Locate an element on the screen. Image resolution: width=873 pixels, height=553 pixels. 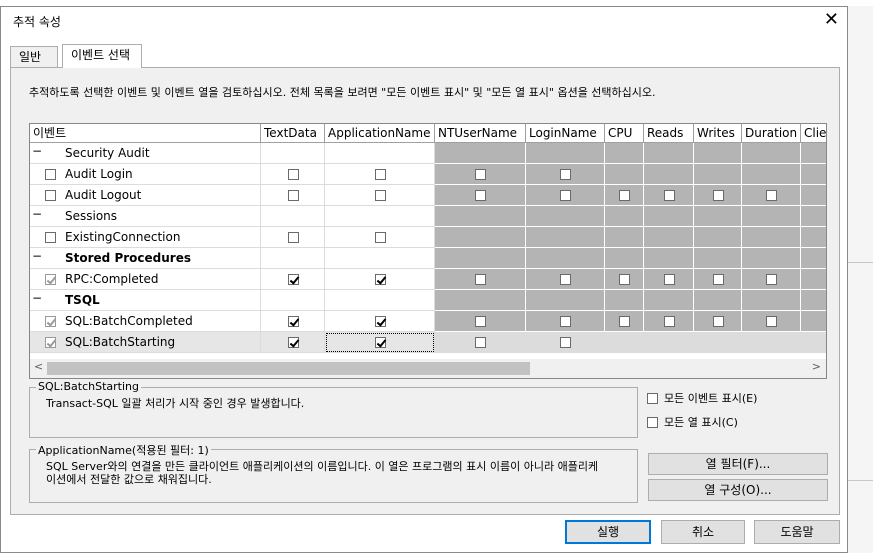
show-all-events-option: 모든 이벤트 표시(E) is located at coordinates (702, 398).